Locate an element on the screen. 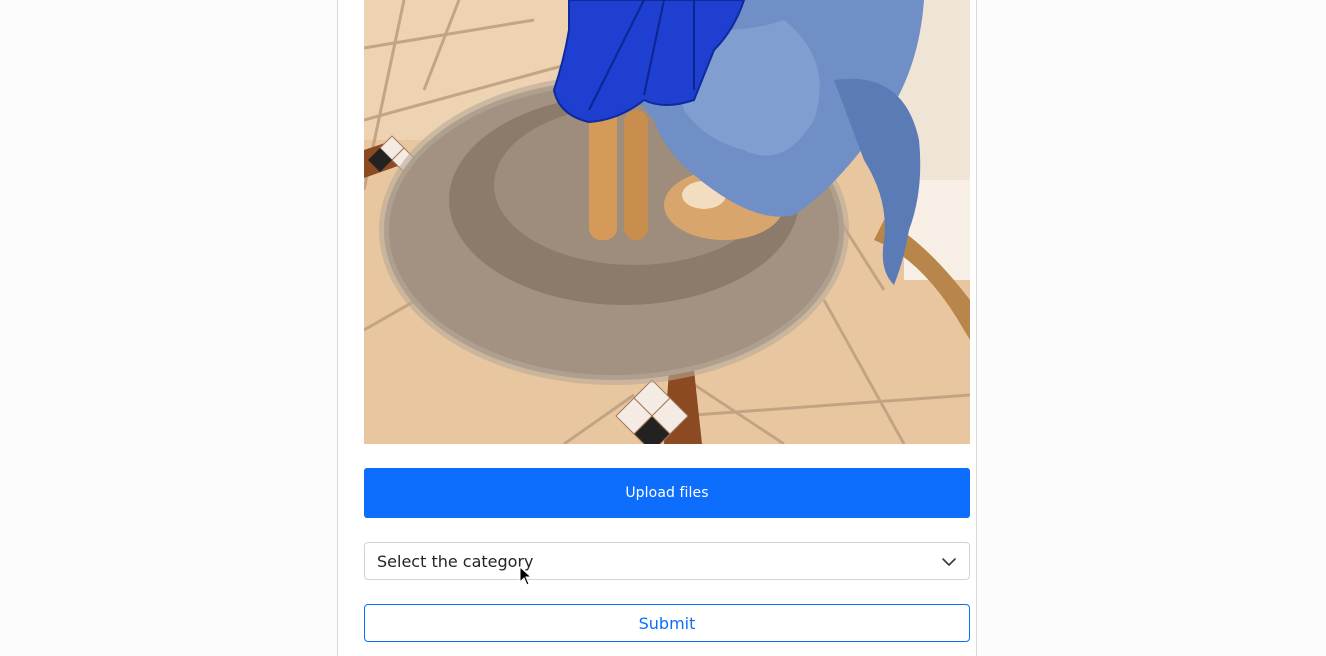  upload-files-button: Upload files is located at coordinates (667, 493).